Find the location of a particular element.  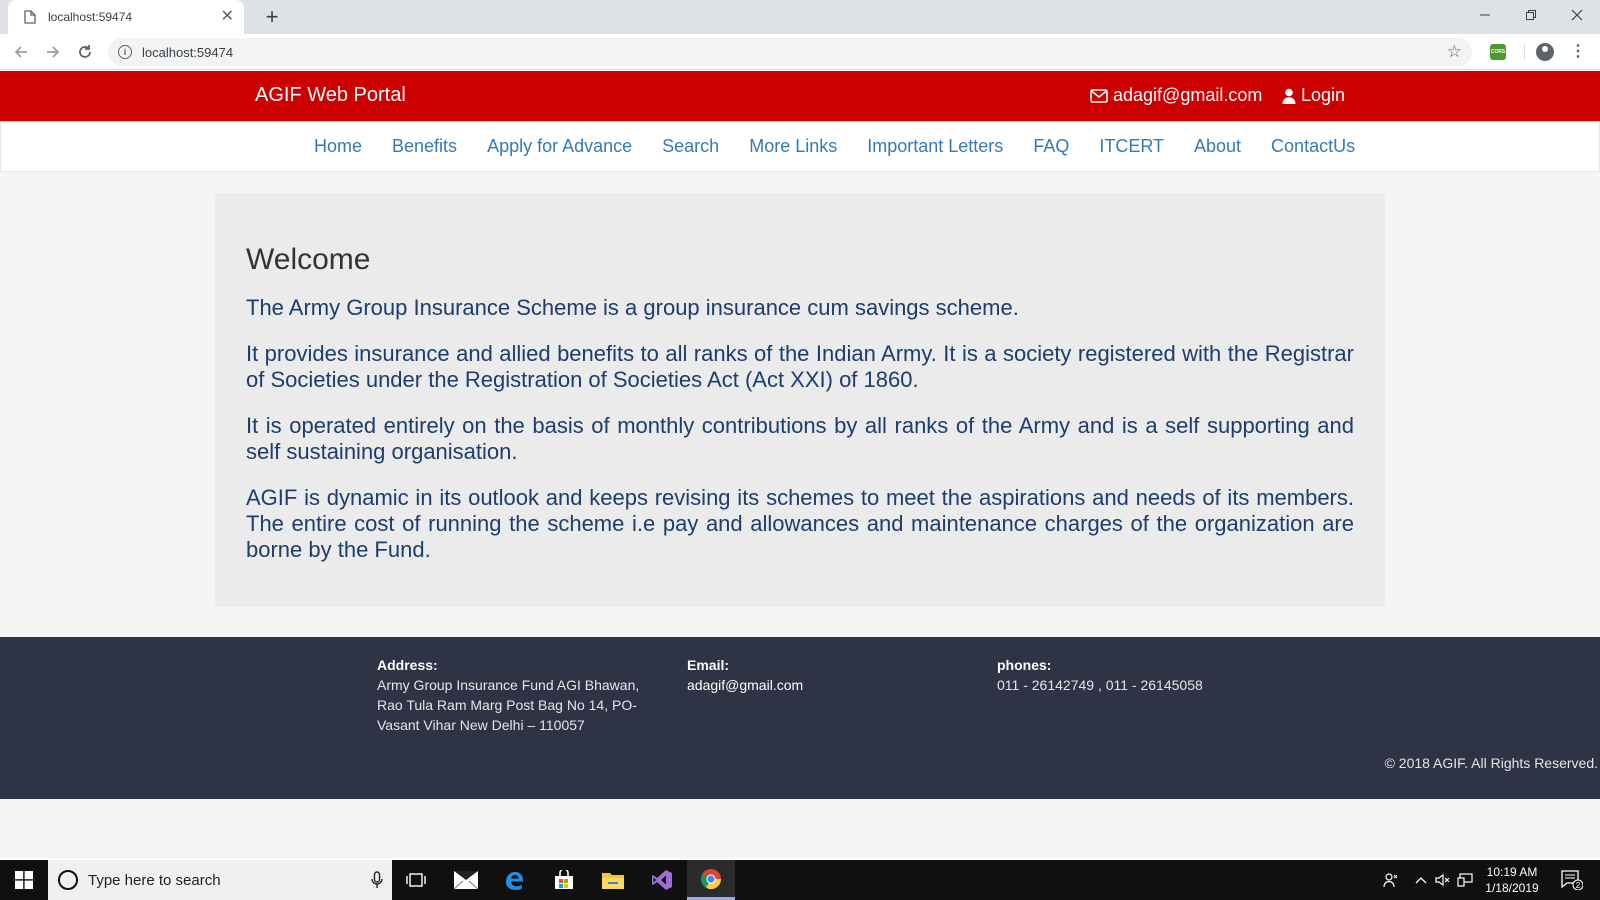

footer-email-label: Email: is located at coordinates (708, 665).